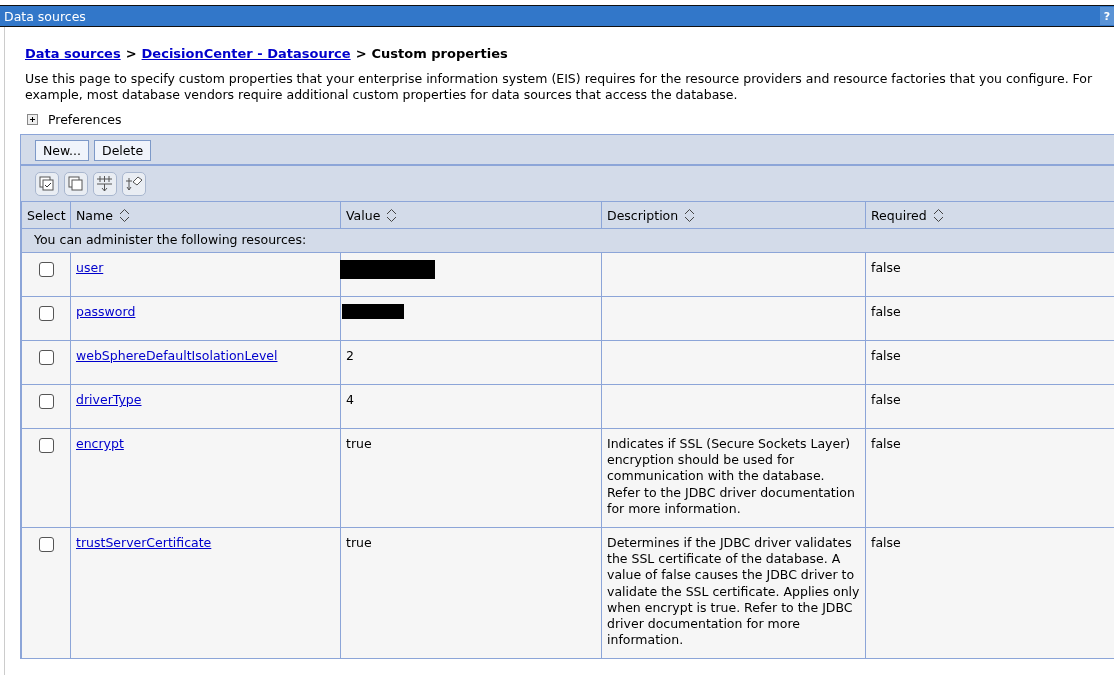 This screenshot has width=1114, height=675. What do you see at coordinates (134, 184) in the screenshot?
I see `clear-filter-icon` at bounding box center [134, 184].